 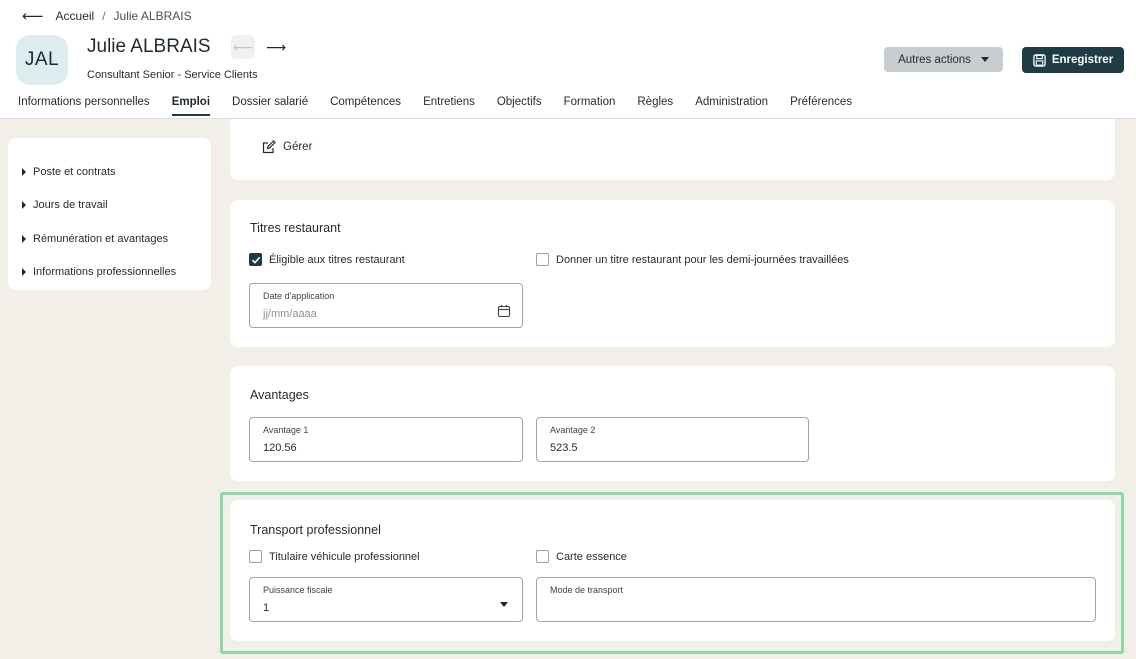 What do you see at coordinates (299, 296) in the screenshot?
I see `application-date-label: Date d'application` at bounding box center [299, 296].